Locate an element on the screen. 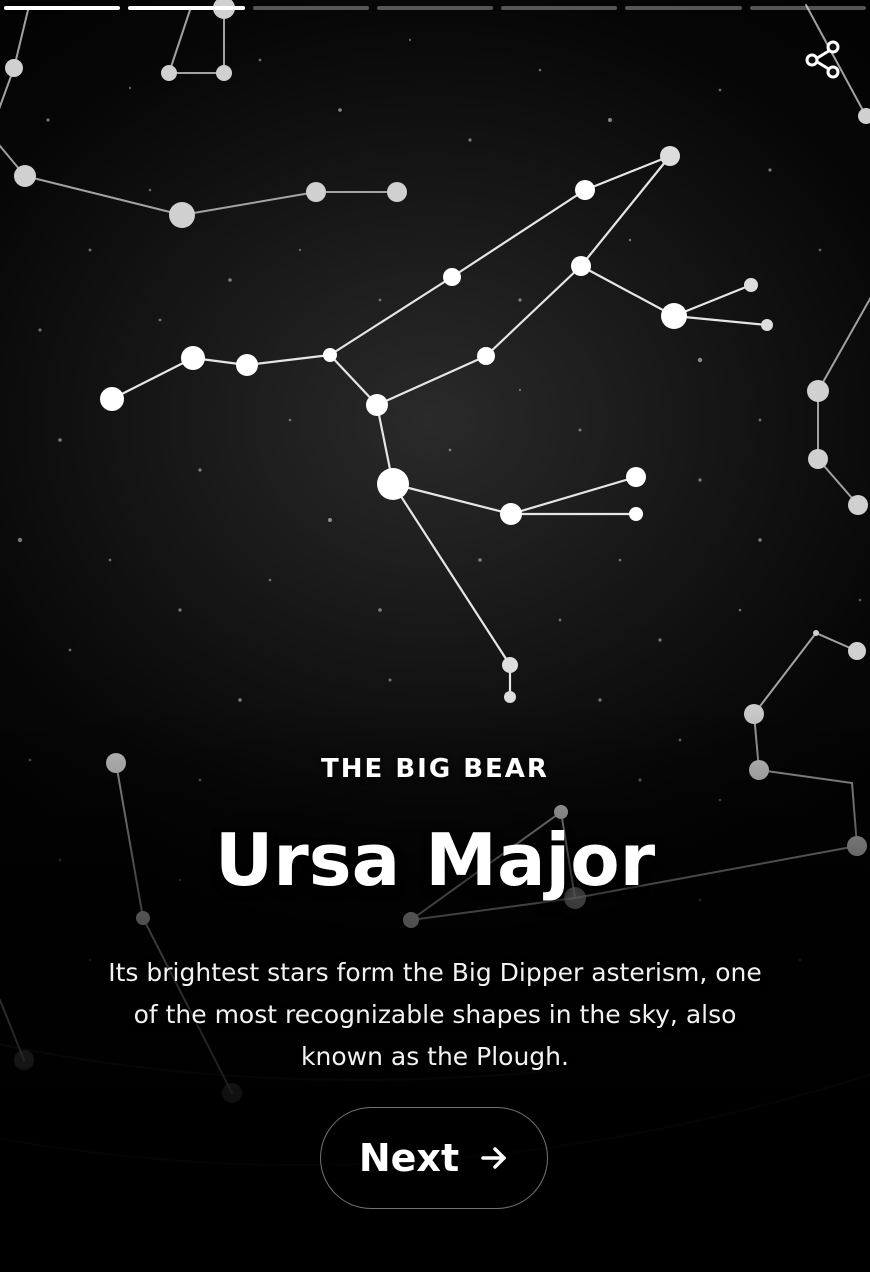 The height and width of the screenshot is (1272, 870). arrow-right-icon is located at coordinates (493, 1158).